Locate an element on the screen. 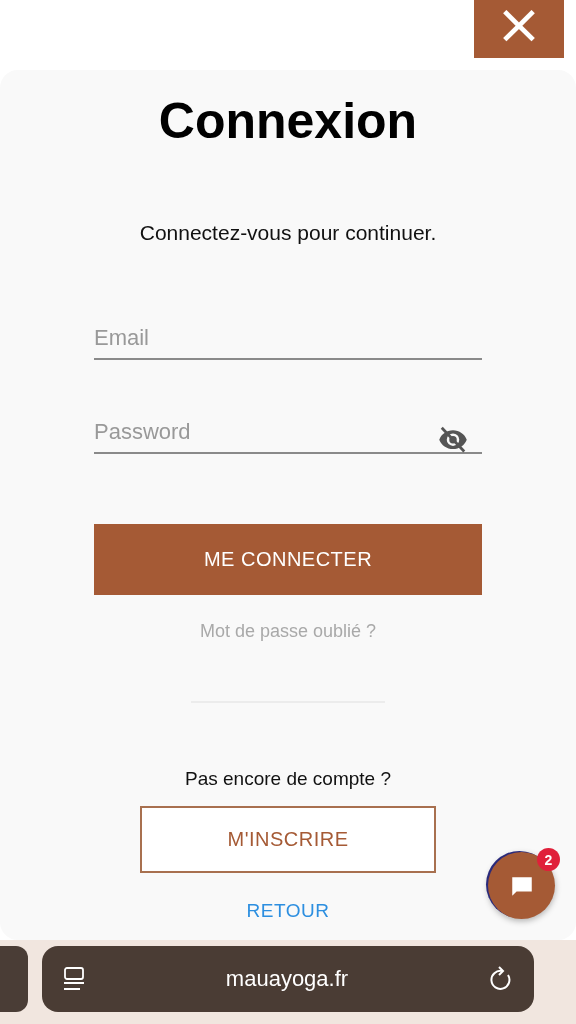 The height and width of the screenshot is (1024, 576). signup-prompt: Pas encore de compte ? is located at coordinates (288, 779).